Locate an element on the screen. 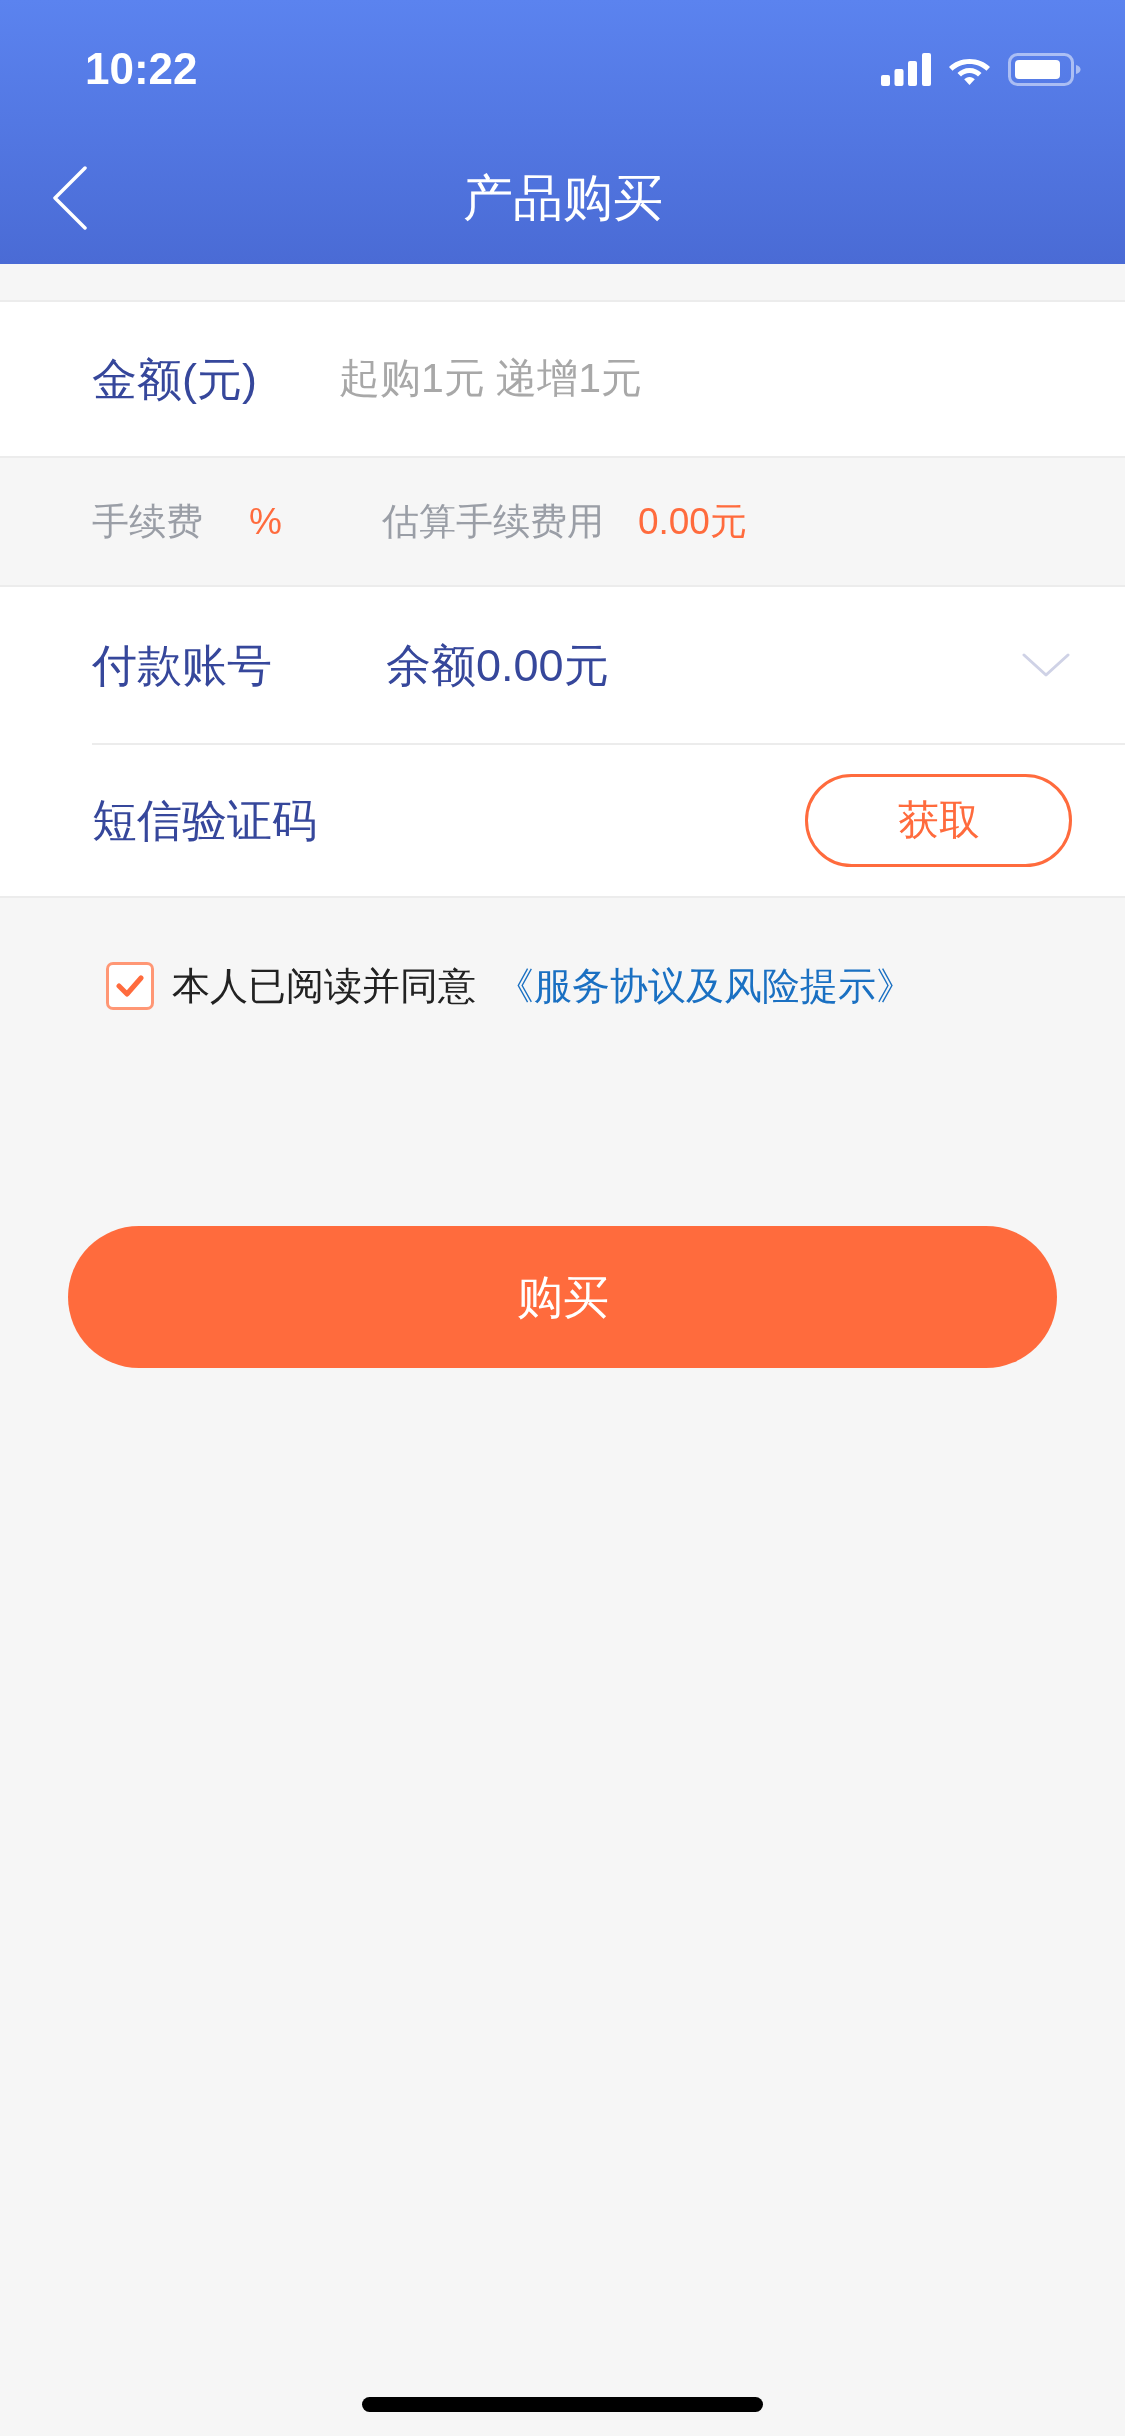  back-button is located at coordinates (70, 198).